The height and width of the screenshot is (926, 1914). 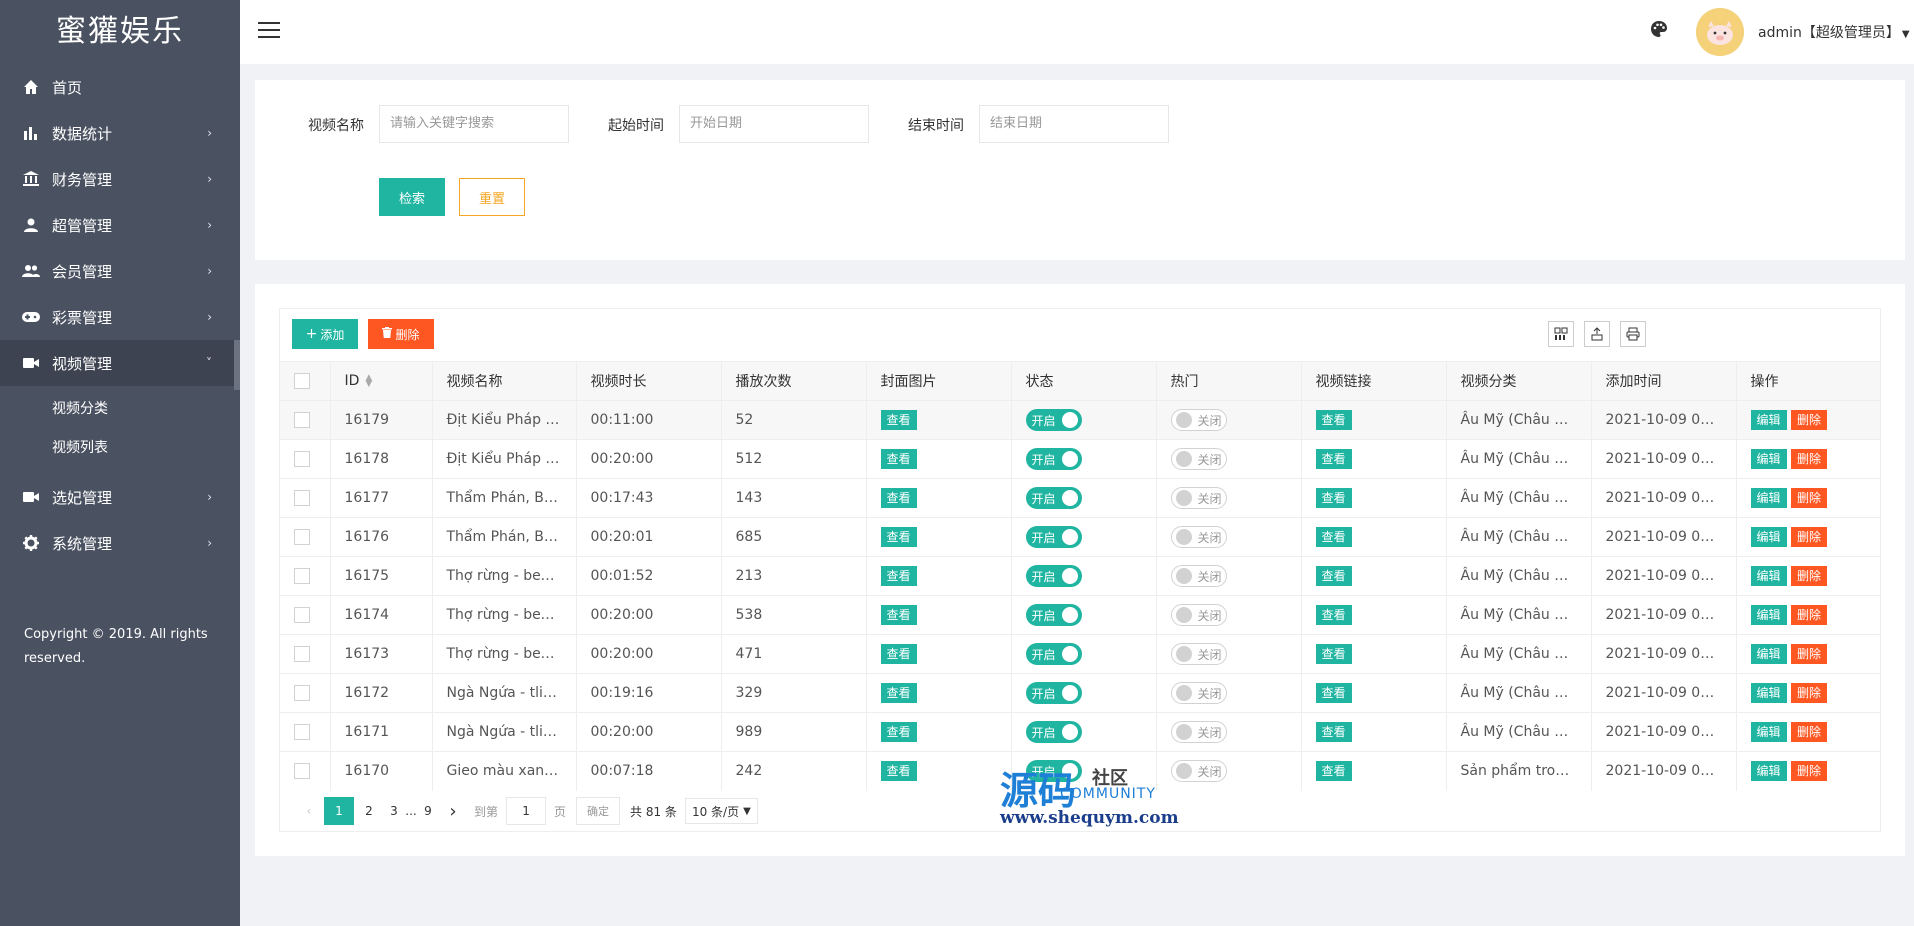 What do you see at coordinates (1074, 124) in the screenshot?
I see `end-date-input: 结束日期` at bounding box center [1074, 124].